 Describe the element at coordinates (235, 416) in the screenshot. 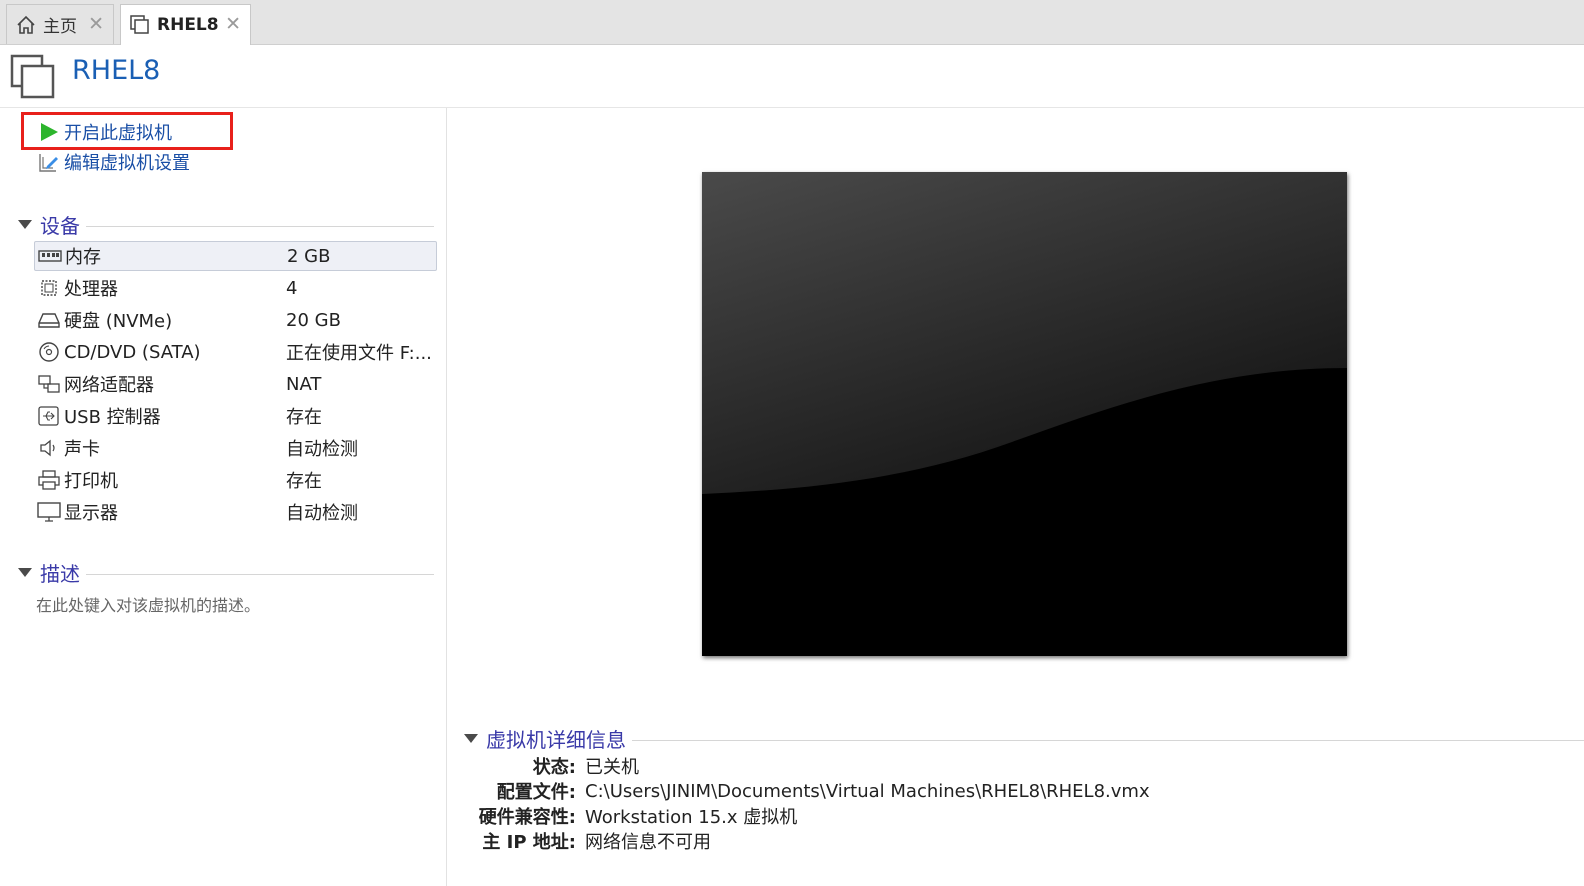

I see `device-row-usb: USB 控制器 存在` at that location.